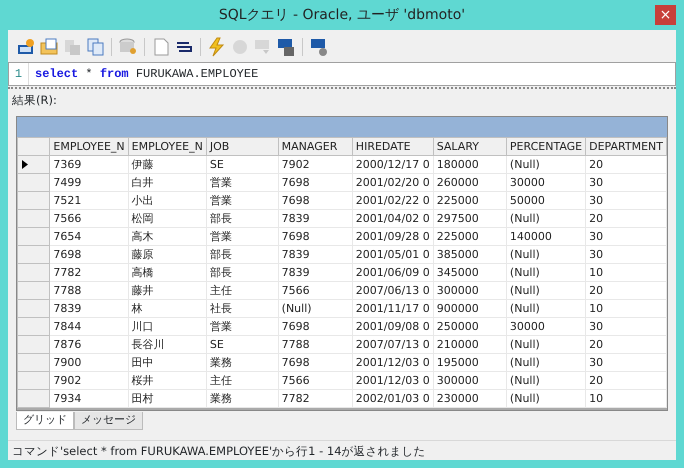  I want to click on row-header, so click(34, 165).